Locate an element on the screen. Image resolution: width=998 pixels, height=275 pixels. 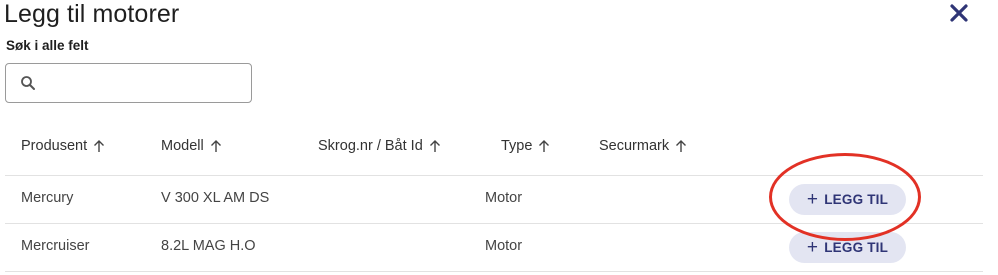
cell-modell: 8.2L MAG H.O is located at coordinates (208, 246).